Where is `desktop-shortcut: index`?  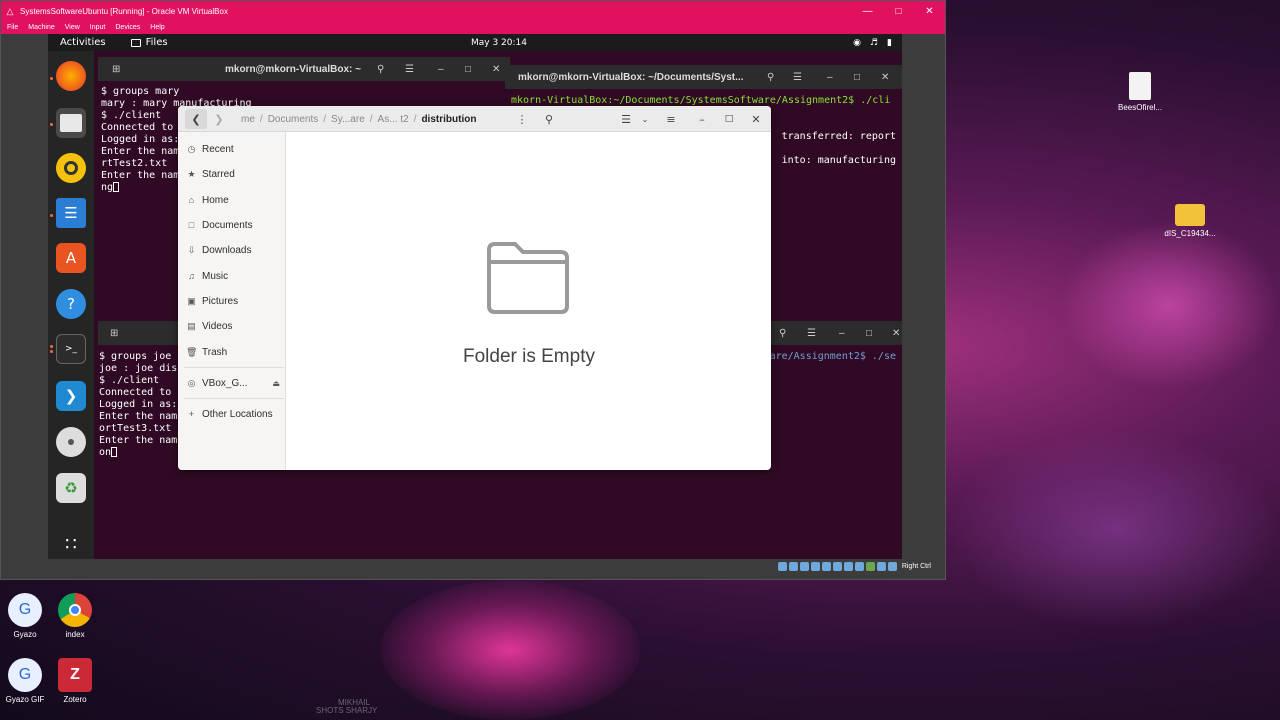
desktop-shortcut: index is located at coordinates (75, 616).